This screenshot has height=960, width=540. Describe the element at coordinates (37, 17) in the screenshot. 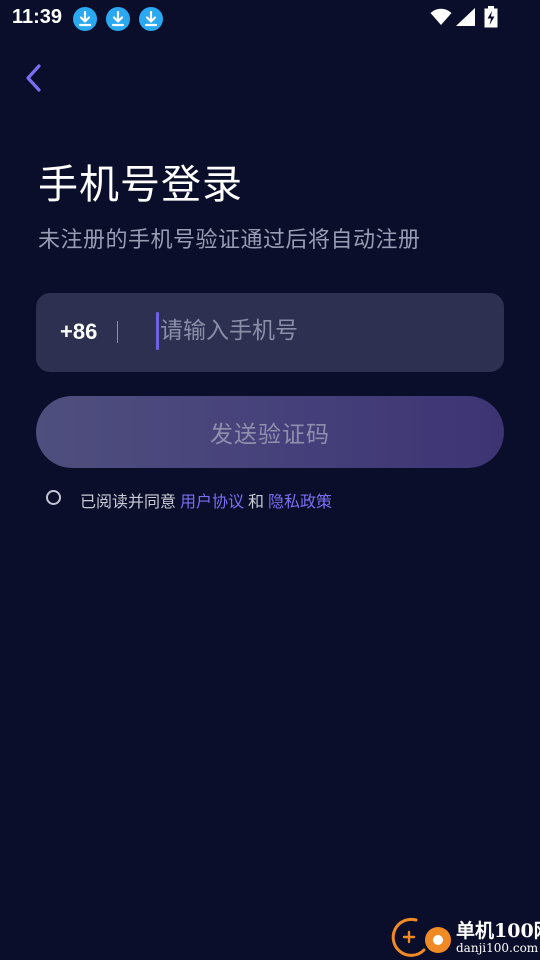

I see `status-time: 11:39` at that location.